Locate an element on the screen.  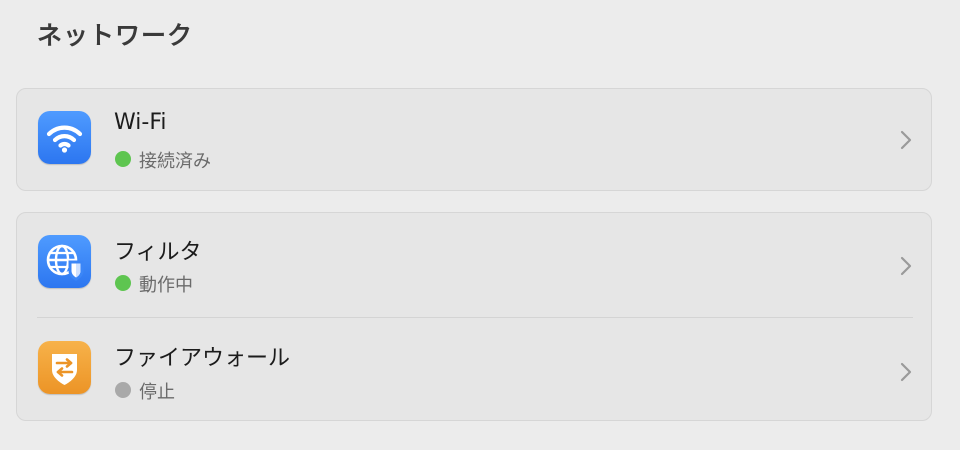
page-title: ネットワーク is located at coordinates (115, 35).